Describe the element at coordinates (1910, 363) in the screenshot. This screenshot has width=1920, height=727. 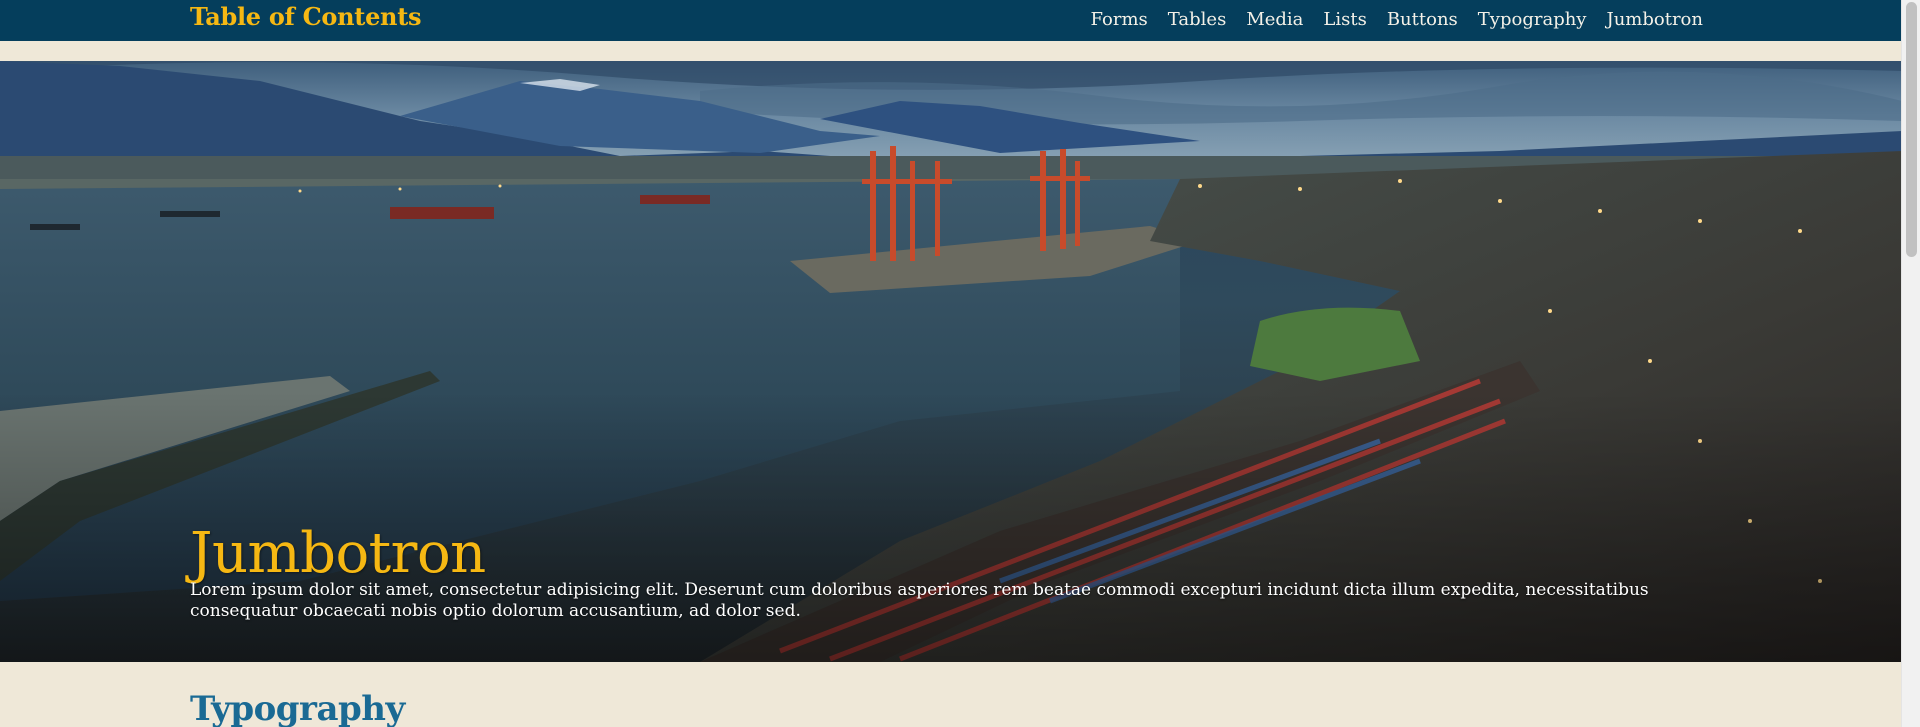
I see `vertical-scrollbar` at that location.